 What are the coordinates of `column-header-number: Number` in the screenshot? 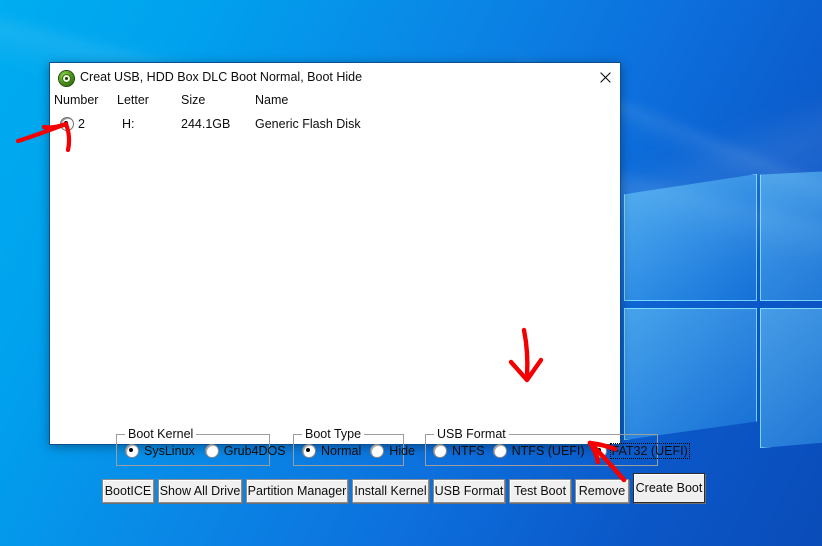 It's located at (76, 100).